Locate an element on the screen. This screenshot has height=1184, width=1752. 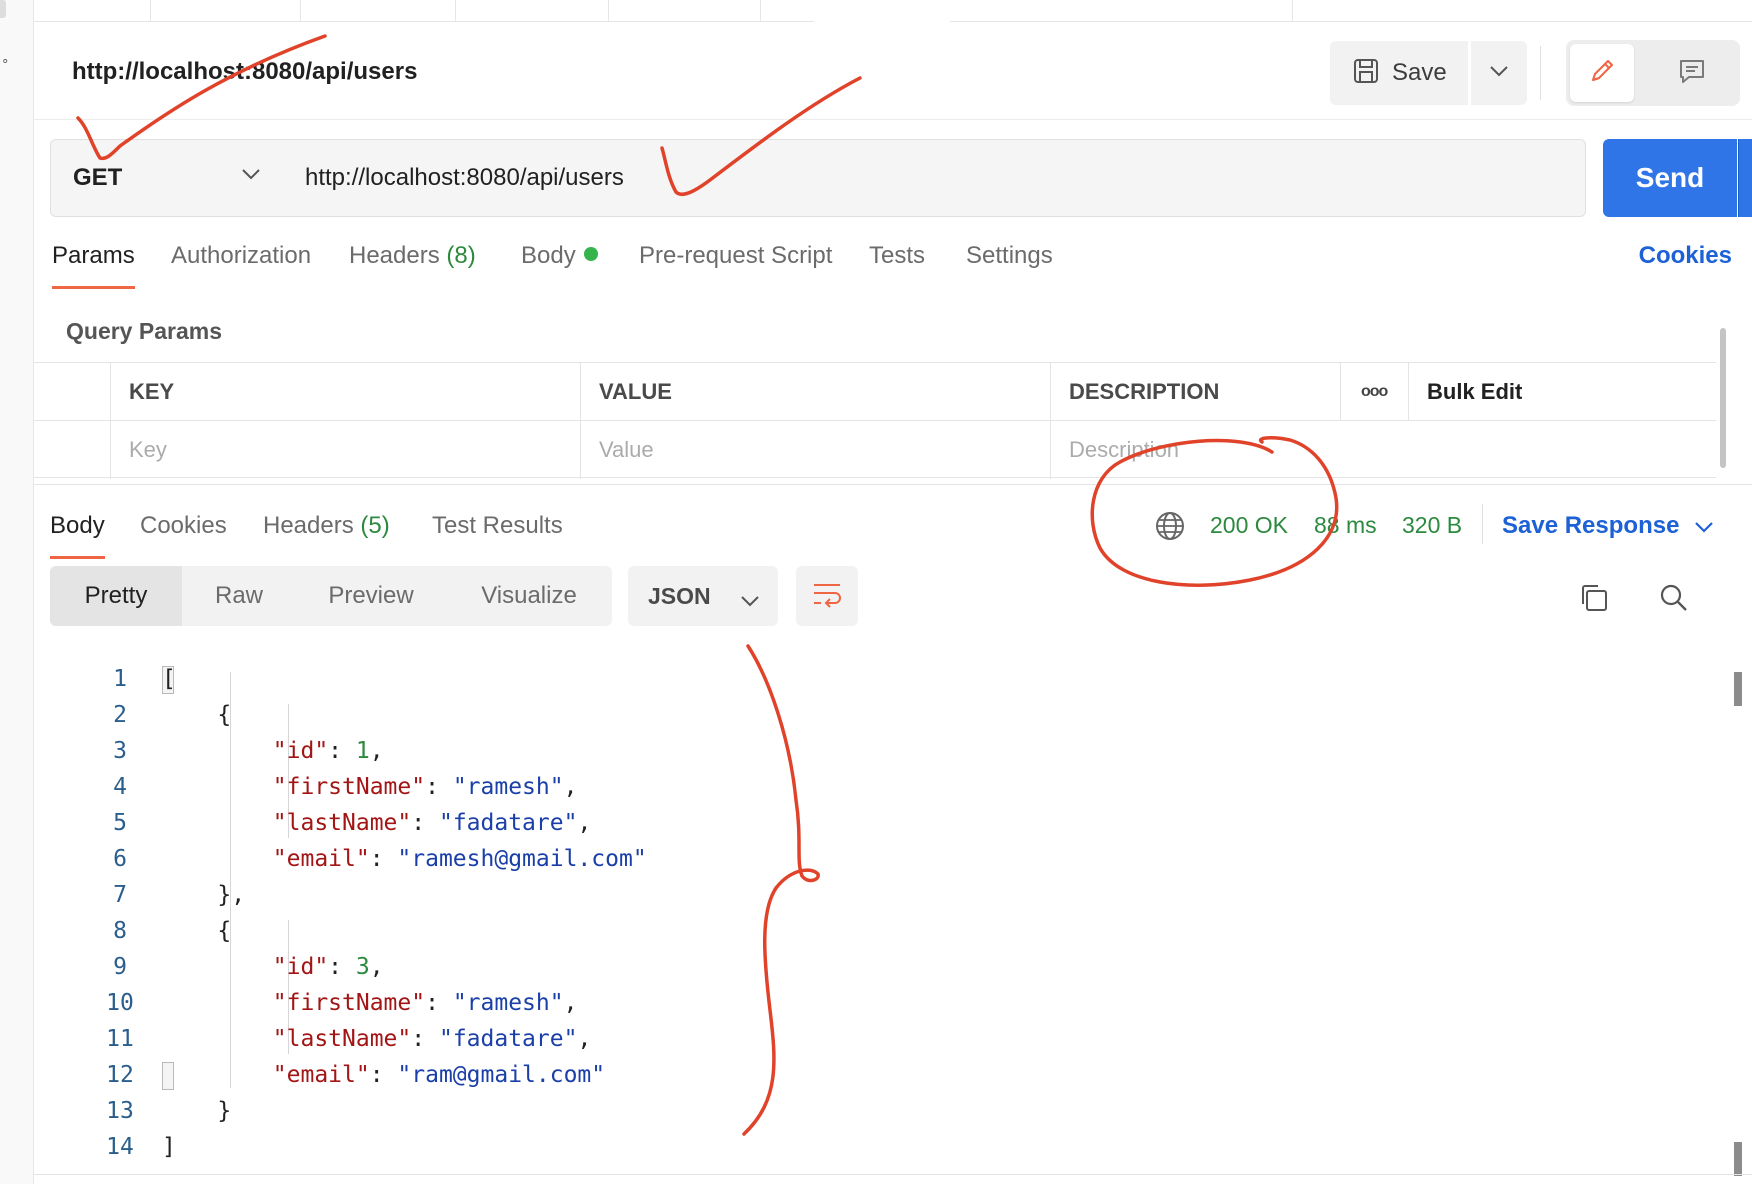
format-select: JSON is located at coordinates (703, 596).